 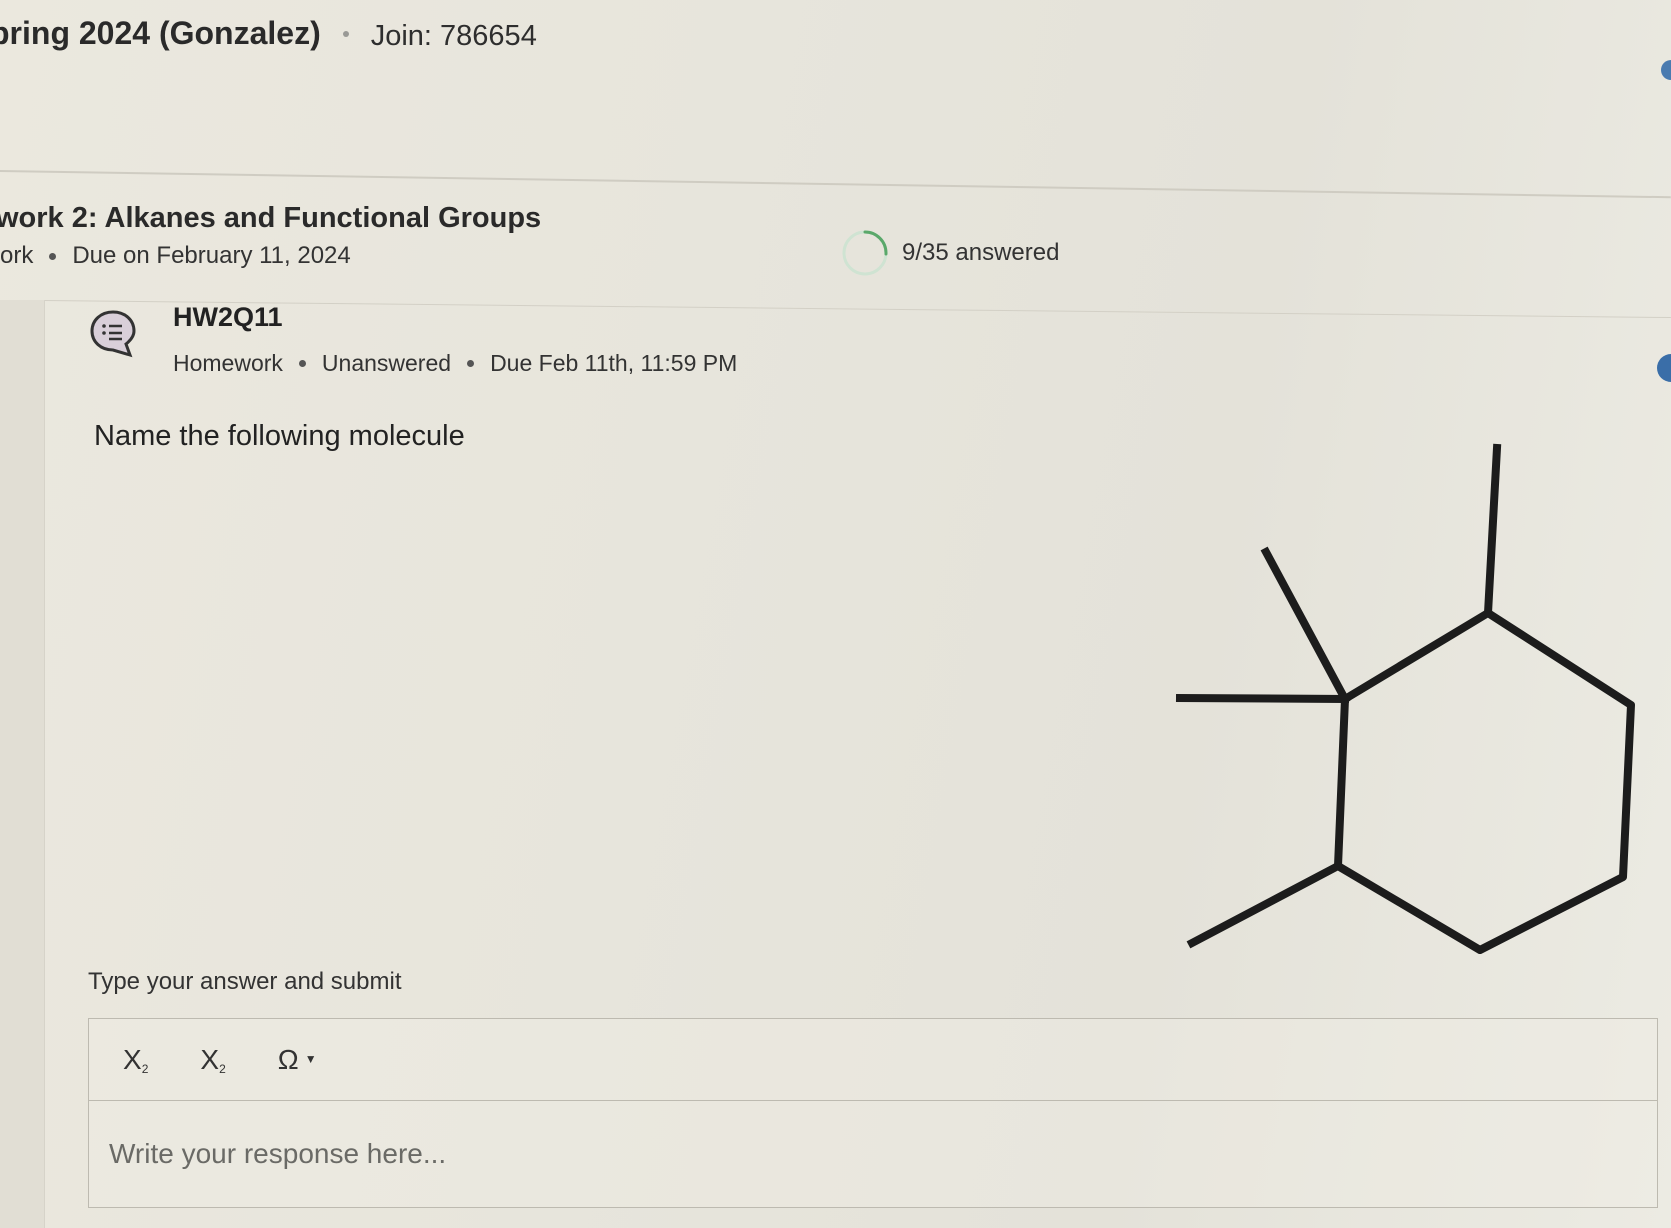 What do you see at coordinates (857, 309) in the screenshot?
I see `question-divider` at bounding box center [857, 309].